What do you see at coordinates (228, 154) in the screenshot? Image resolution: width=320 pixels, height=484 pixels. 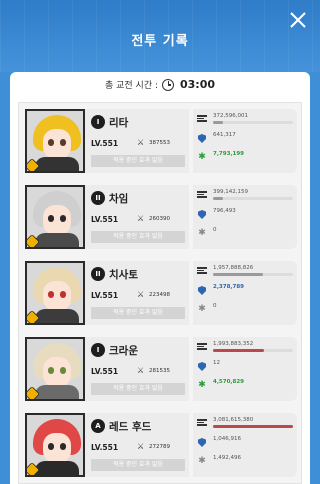 I see `heal-value: 7,793,199` at bounding box center [228, 154].